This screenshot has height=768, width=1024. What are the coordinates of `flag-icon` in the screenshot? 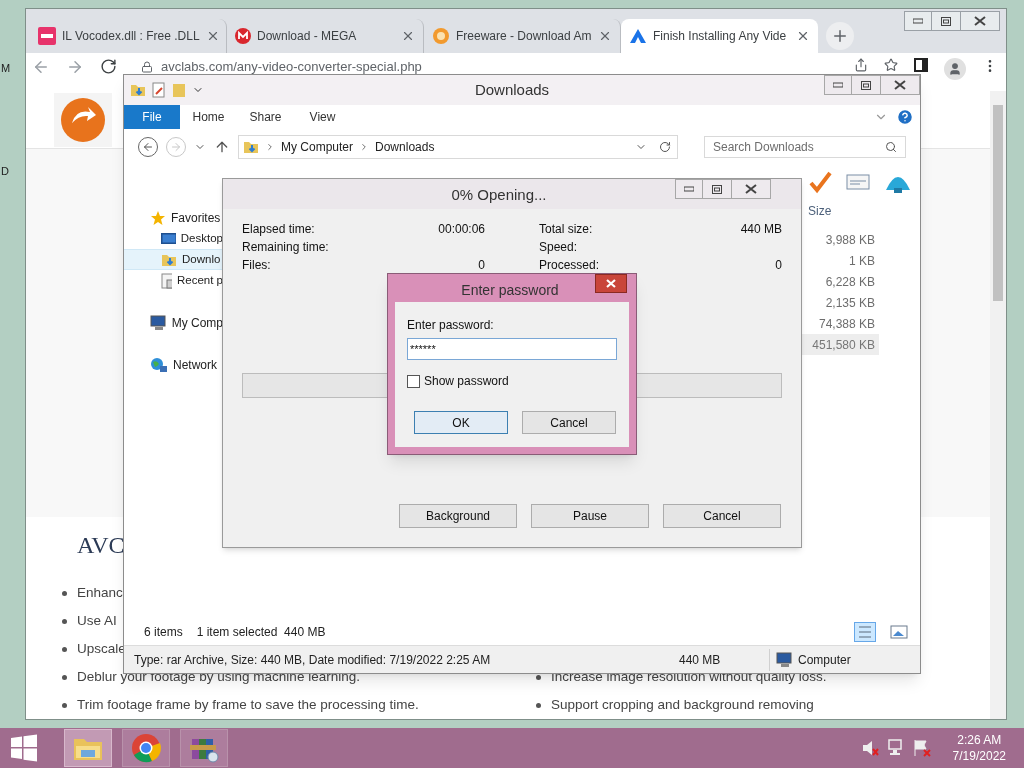 It's located at (921, 748).